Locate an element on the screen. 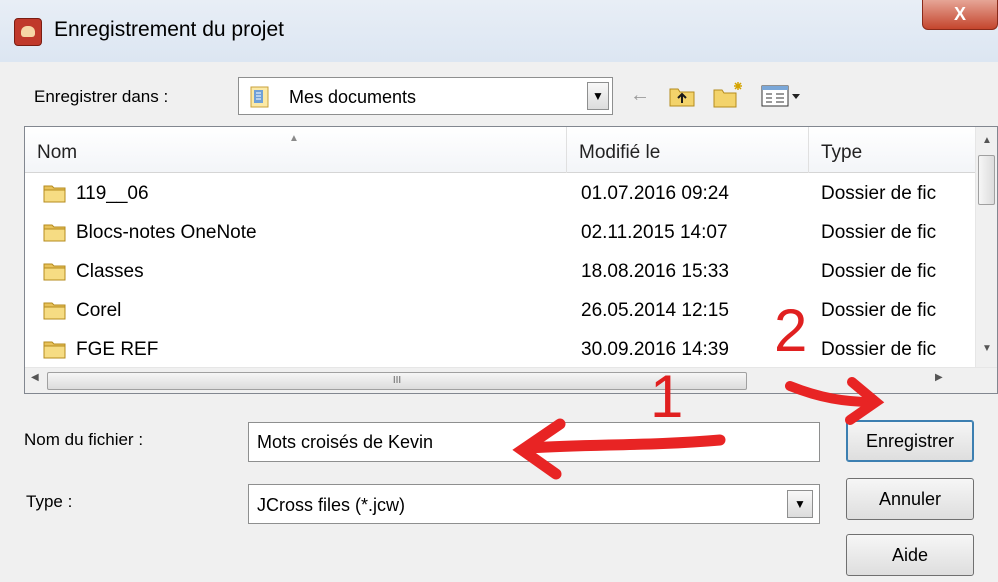  app-icon is located at coordinates (28, 32).